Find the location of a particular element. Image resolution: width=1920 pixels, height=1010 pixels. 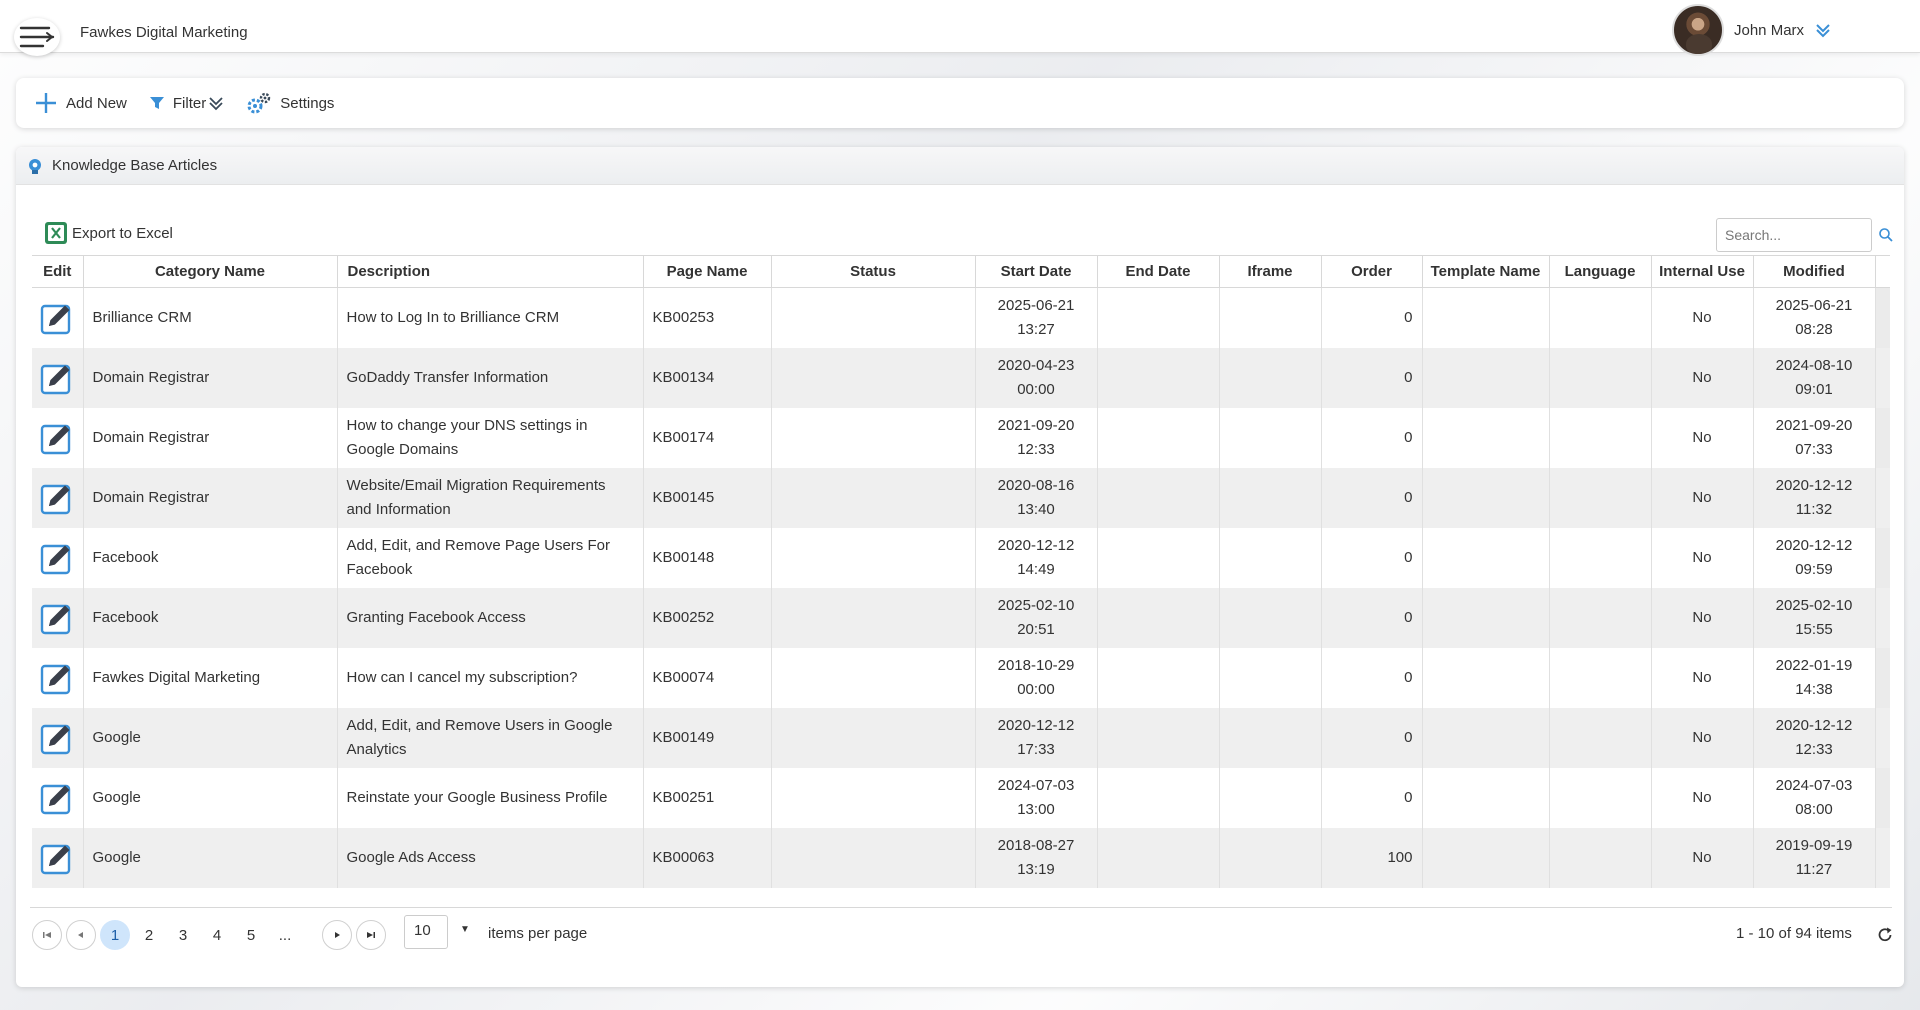

brand-name: Fawkes Digital Marketing is located at coordinates (164, 32).